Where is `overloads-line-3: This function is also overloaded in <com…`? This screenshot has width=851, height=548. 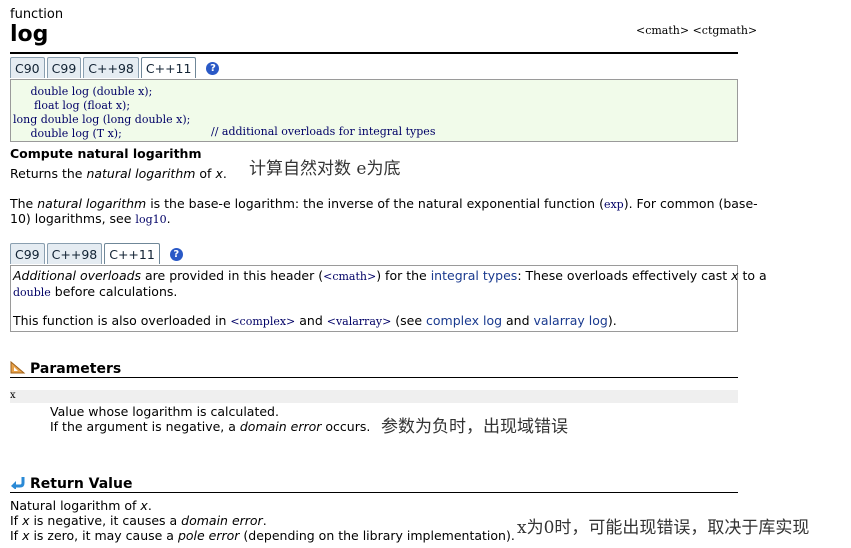 overloads-line-3: This function is also overloaded in <com… is located at coordinates (315, 320).